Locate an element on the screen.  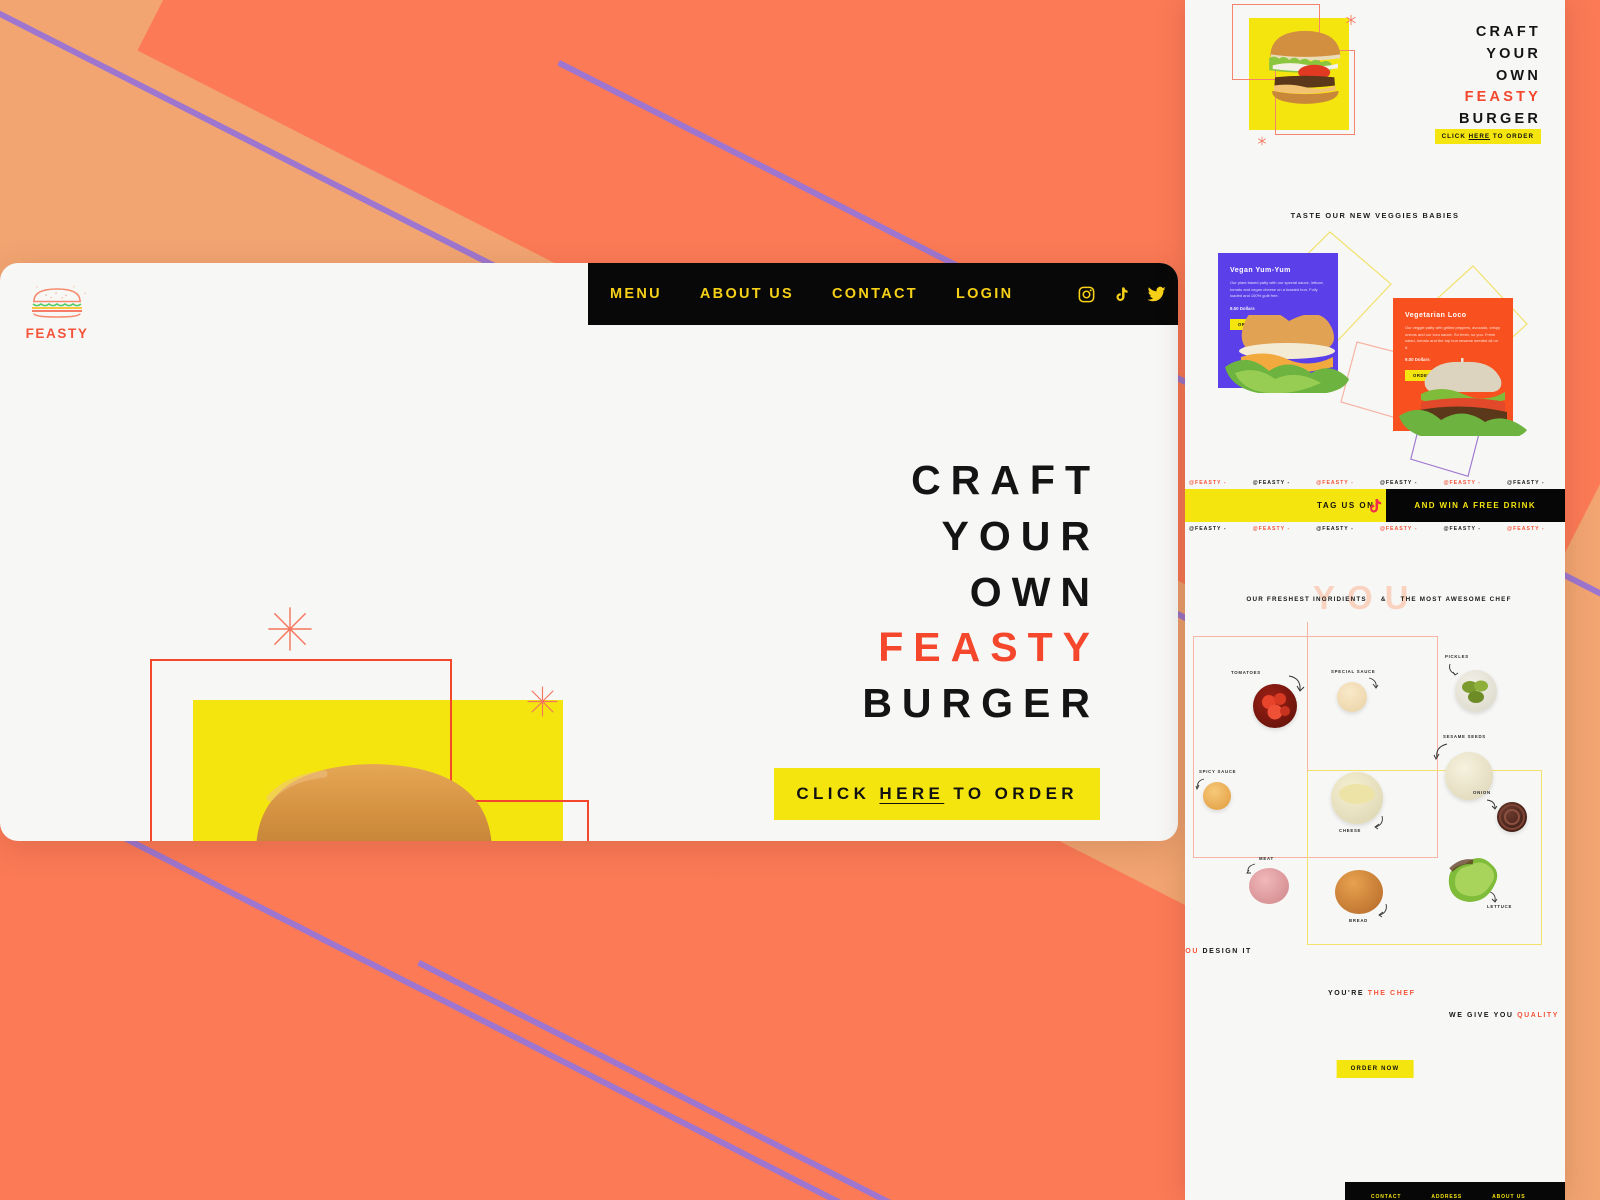
nav-social-links is located at coordinates (1122, 294).